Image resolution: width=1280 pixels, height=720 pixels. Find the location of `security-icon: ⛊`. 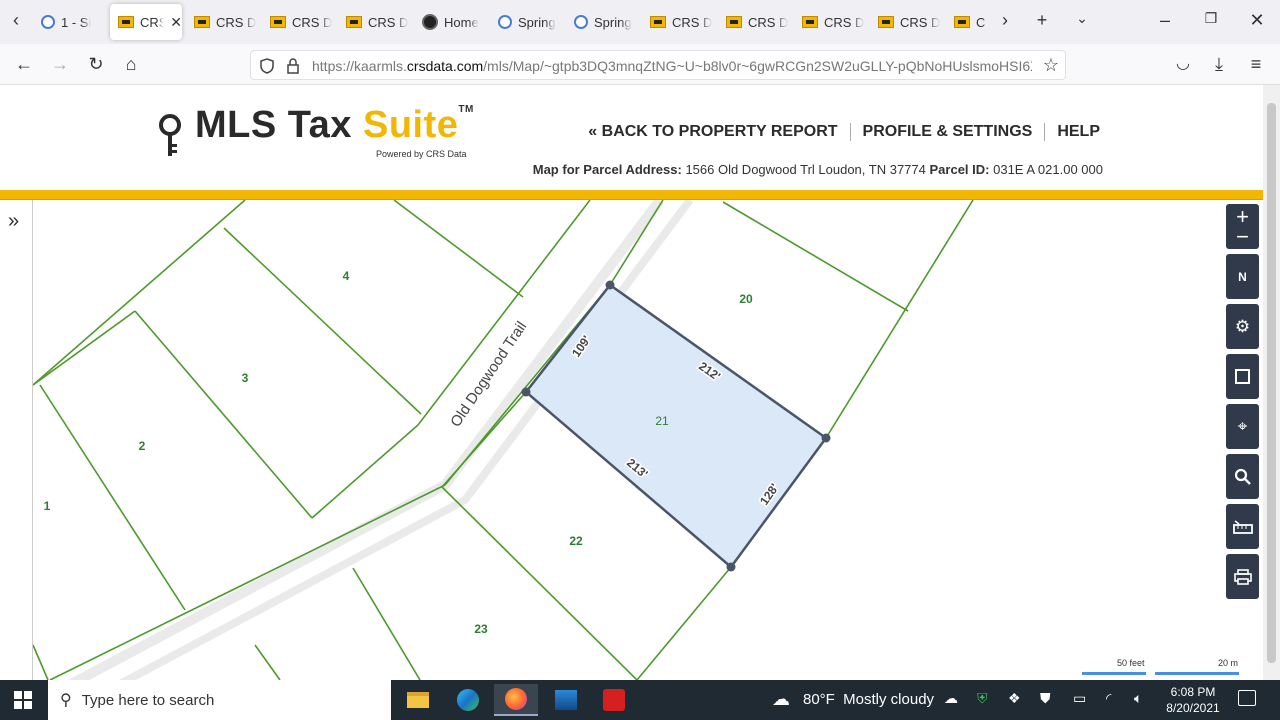

security-icon: ⛊ is located at coordinates (1045, 698).